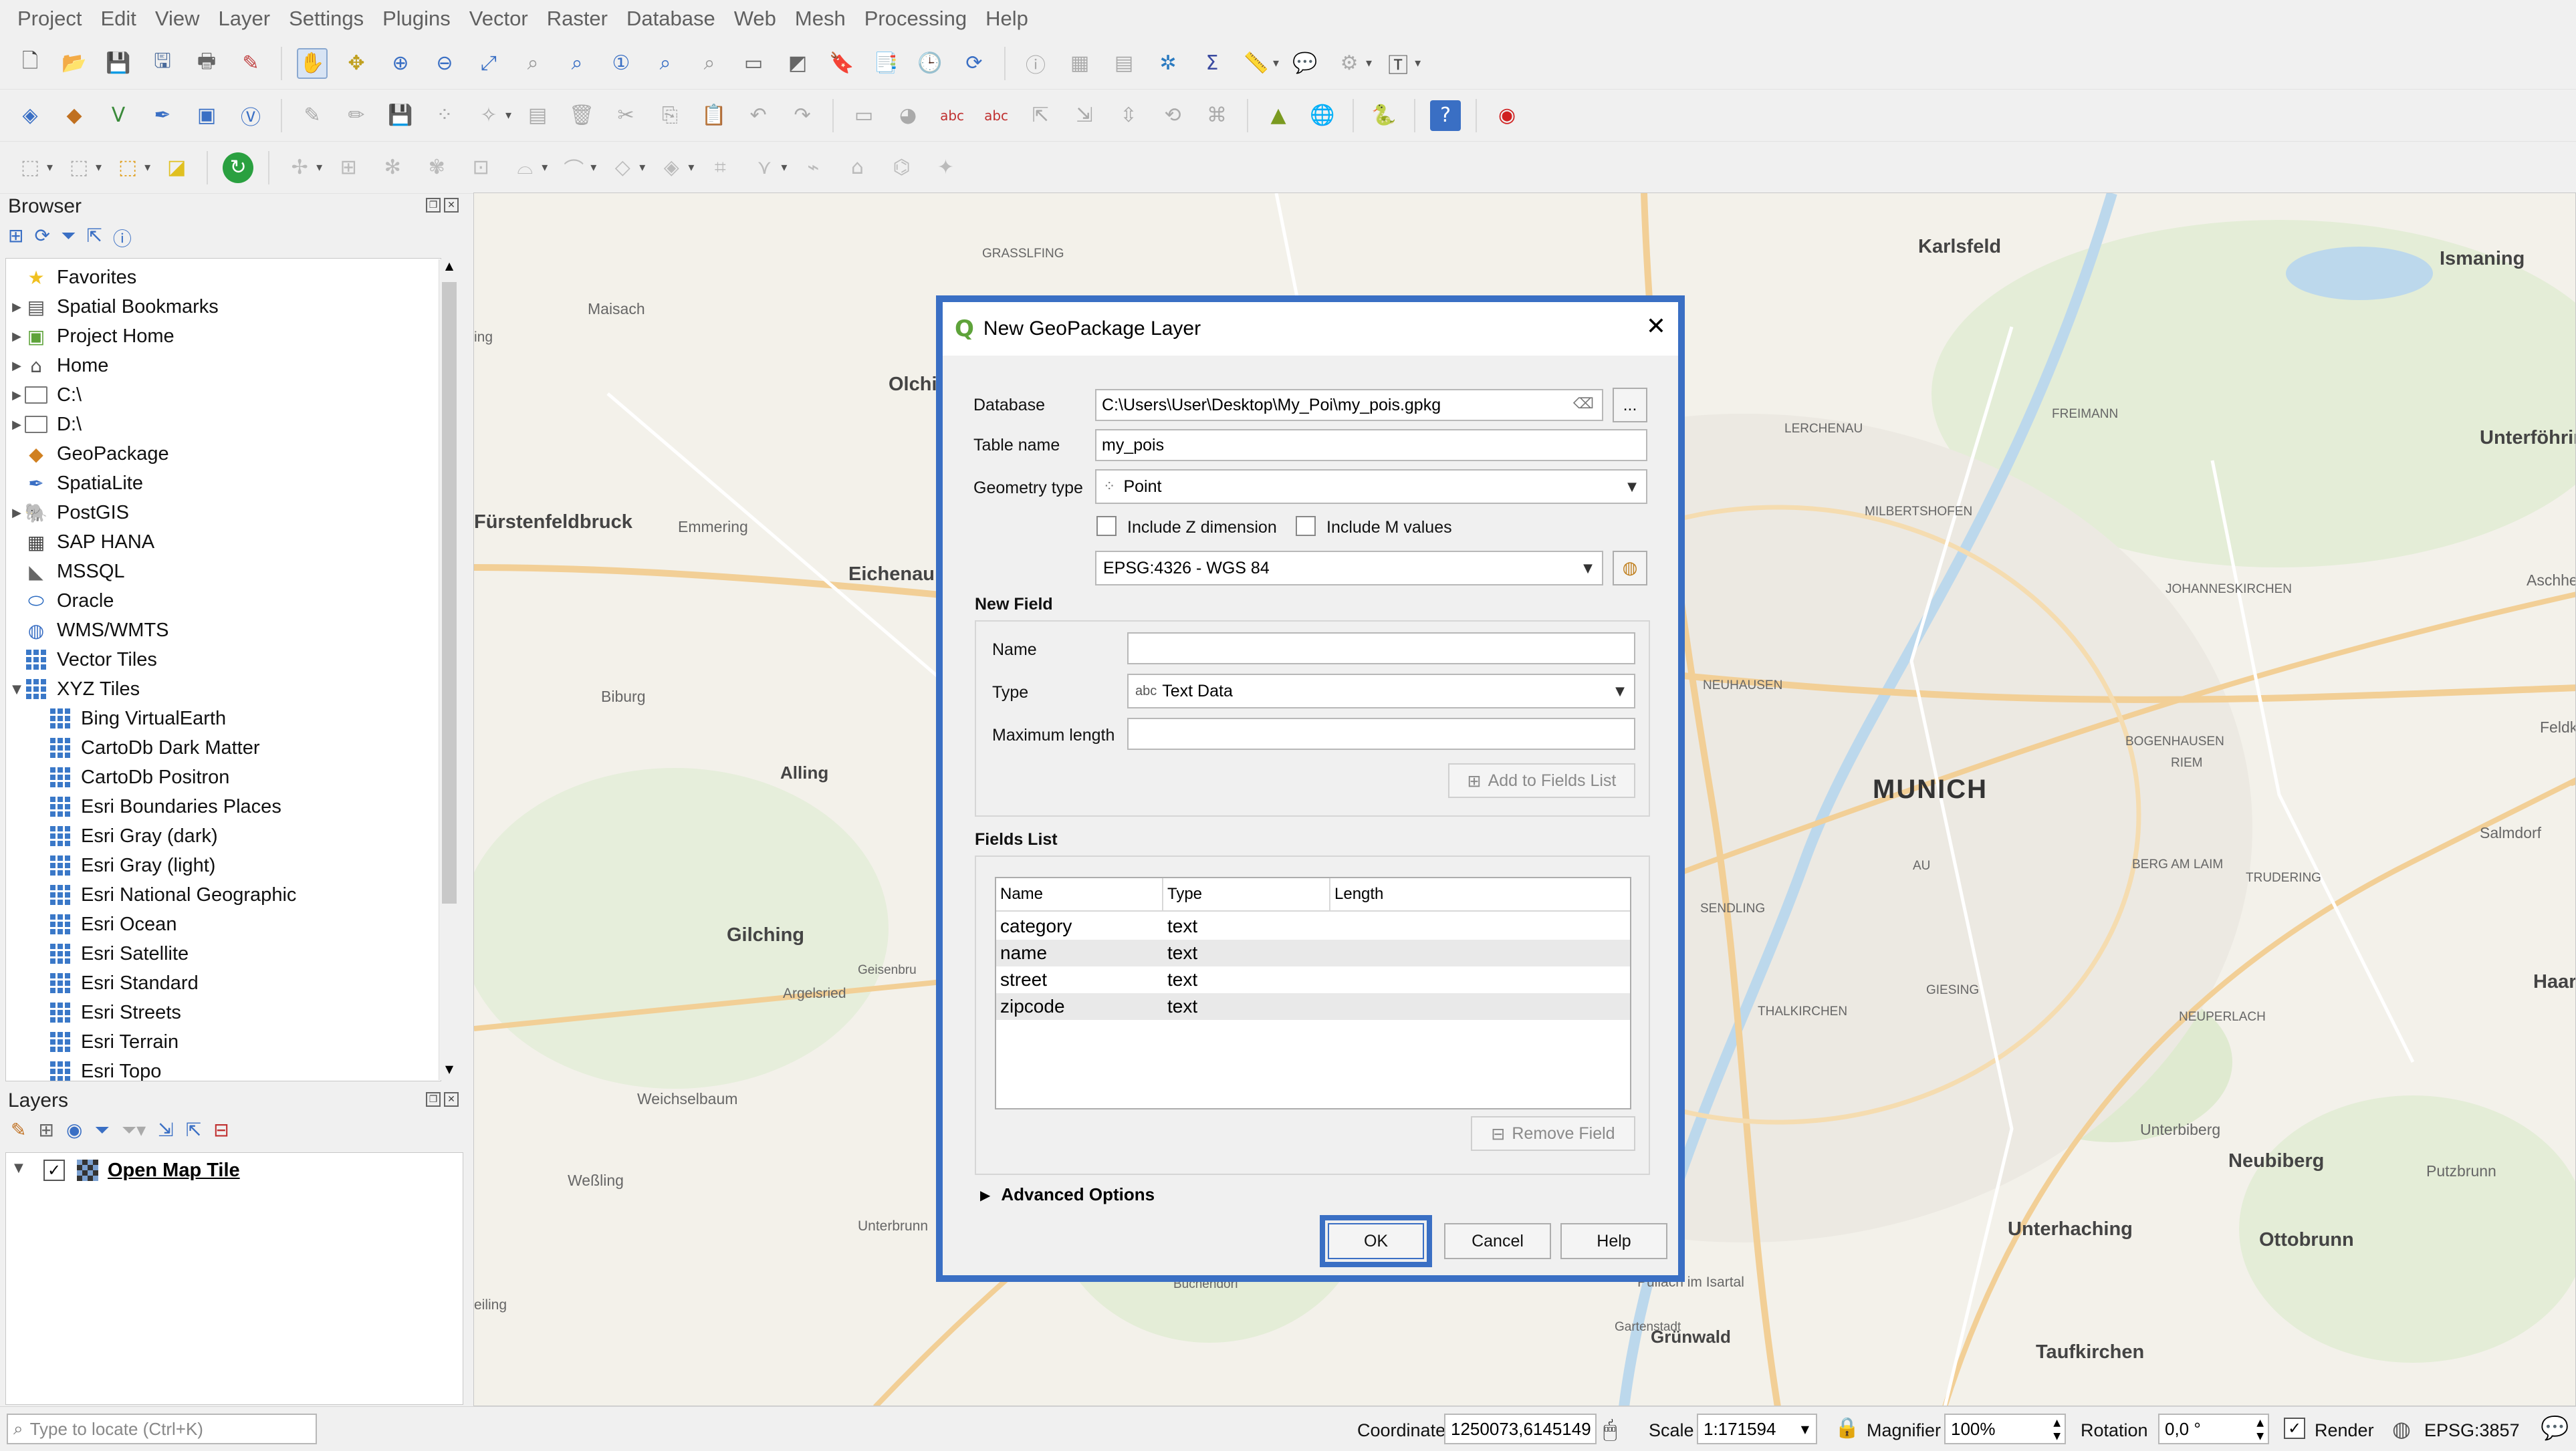 Image resolution: width=2576 pixels, height=1451 pixels. Describe the element at coordinates (764, 167) in the screenshot. I see `offset-curve-icon: ⋎` at that location.